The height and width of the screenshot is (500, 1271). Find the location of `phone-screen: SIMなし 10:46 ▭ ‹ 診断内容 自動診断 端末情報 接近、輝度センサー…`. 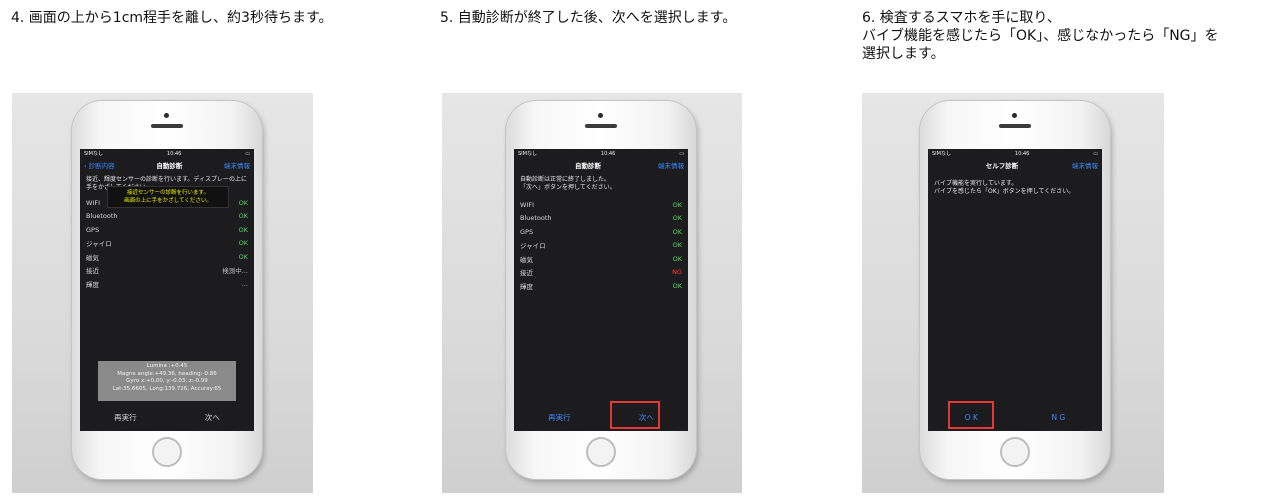

phone-screen: SIMなし 10:46 ▭ ‹ 診断内容 自動診断 端末情報 接近、輝度センサー… is located at coordinates (167, 290).